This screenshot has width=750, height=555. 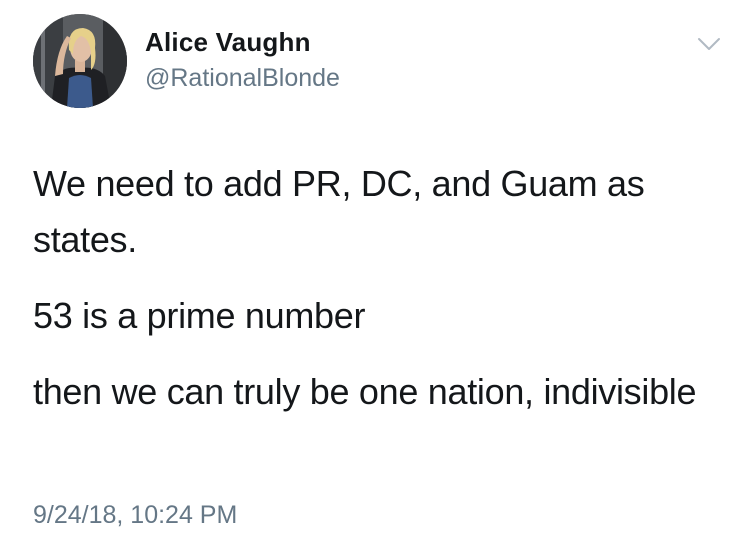 I want to click on profile-photo-icon, so click(x=80, y=61).